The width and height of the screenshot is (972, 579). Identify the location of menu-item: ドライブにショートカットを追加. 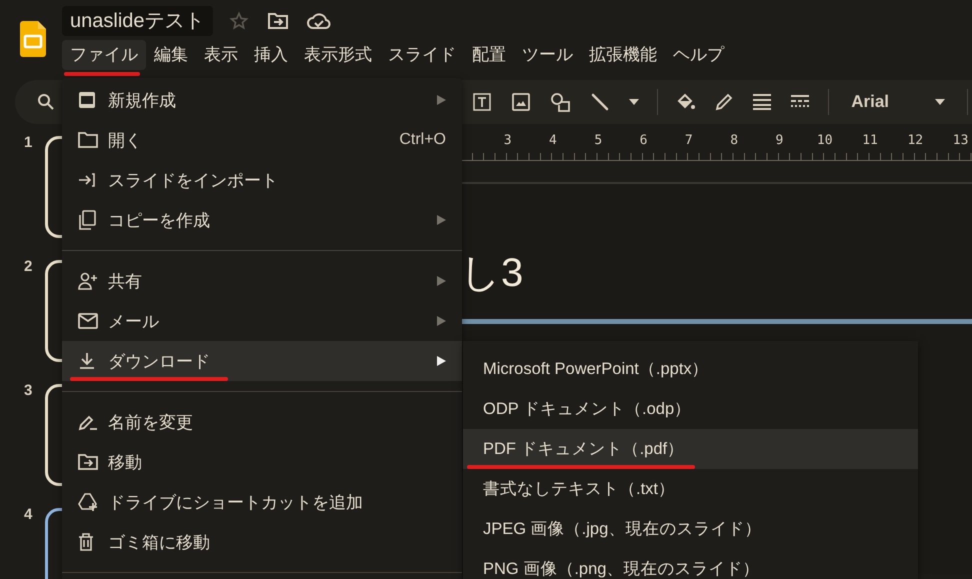
(262, 502).